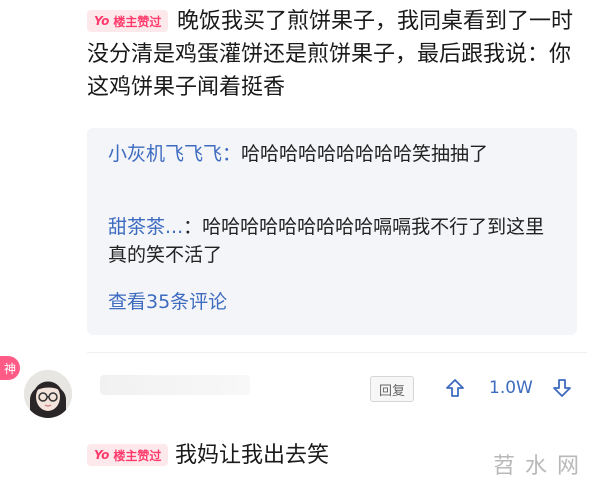 The height and width of the screenshot is (483, 600). What do you see at coordinates (137, 455) in the screenshot?
I see `op-liked-label: 楼主赞过` at bounding box center [137, 455].